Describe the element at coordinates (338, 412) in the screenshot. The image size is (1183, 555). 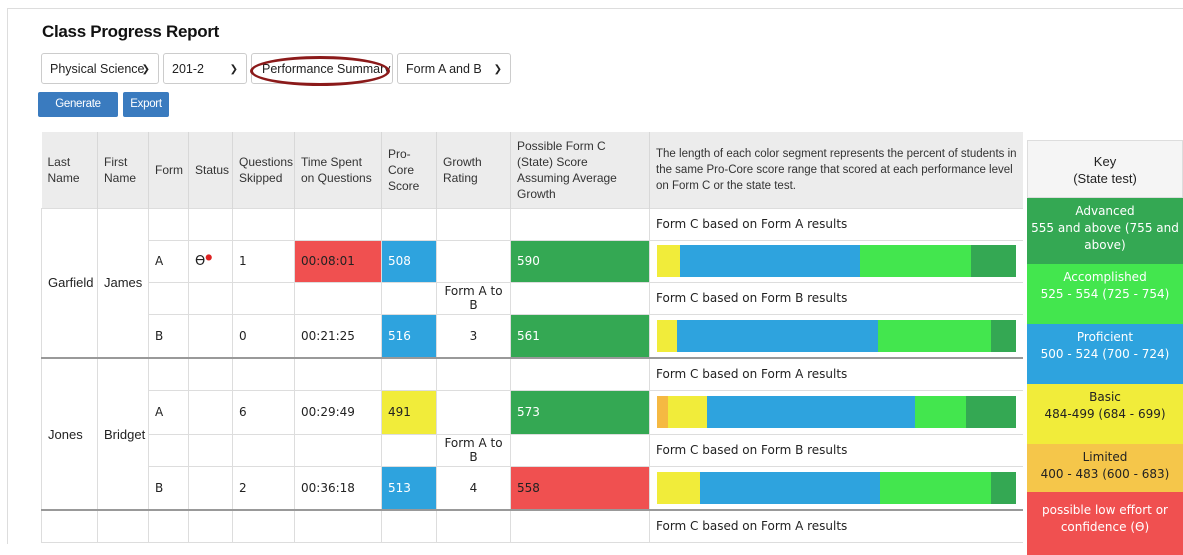
I see `time-cell: 00:29:49` at that location.